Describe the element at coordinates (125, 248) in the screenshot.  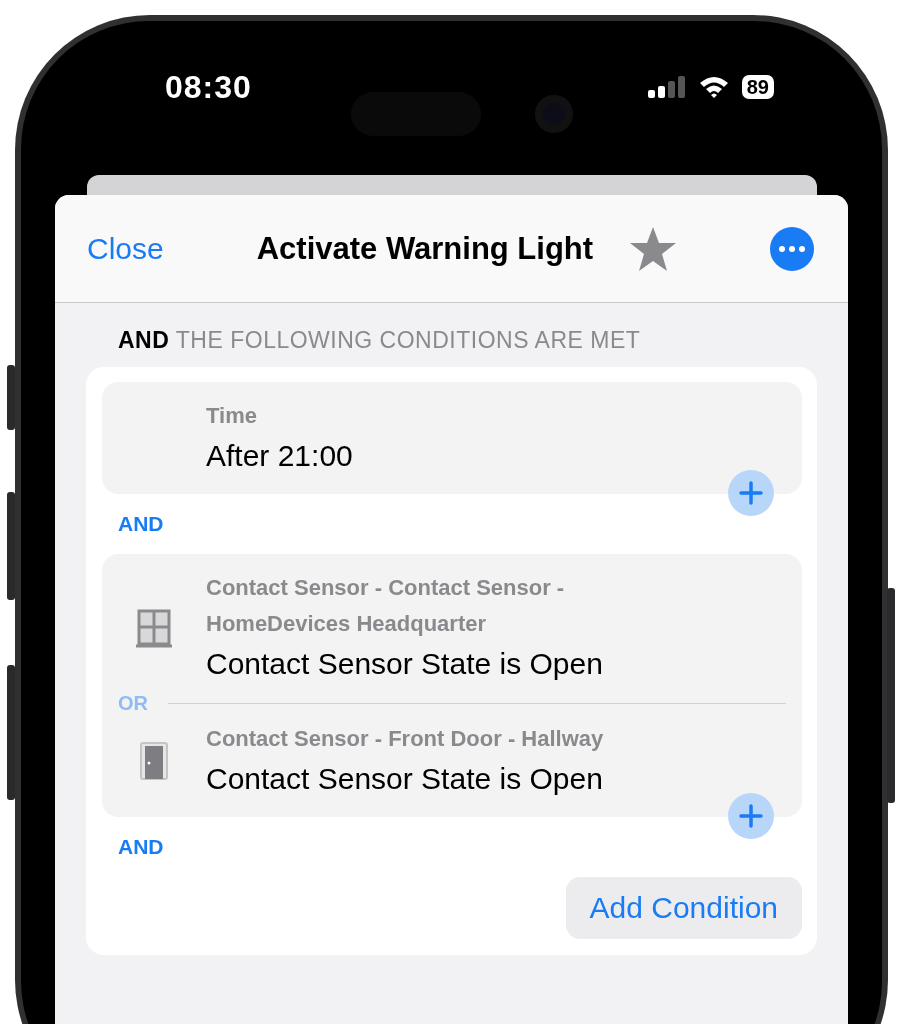
I see `close-button: Close` at that location.